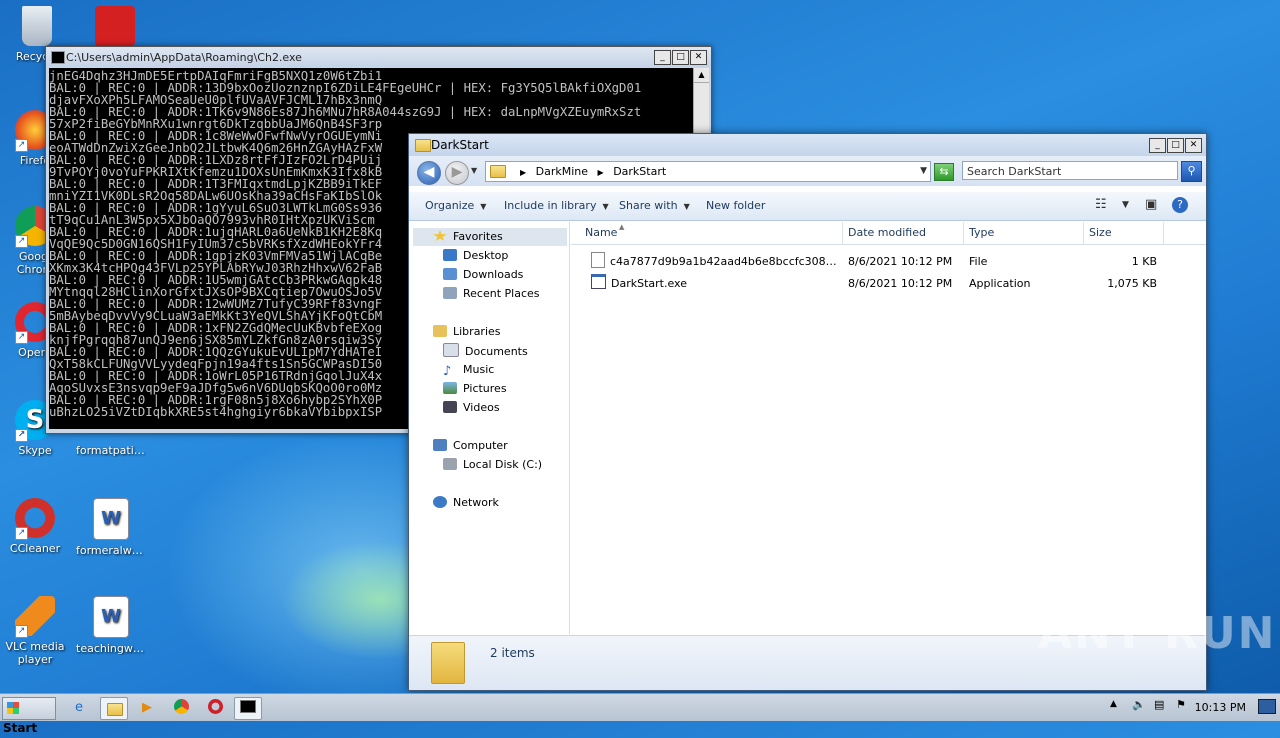 This screenshot has height=738, width=1280. I want to click on clock: 10:13 PM, so click(1220, 707).